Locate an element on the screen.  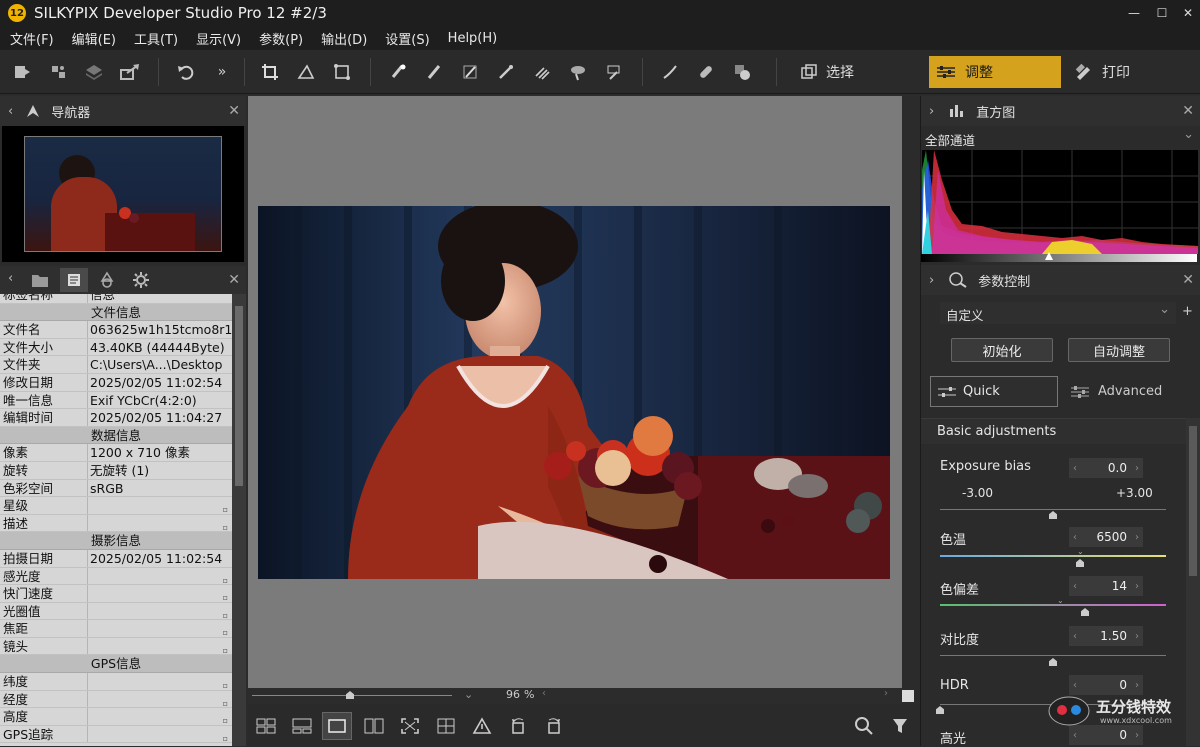
info-row: 旋转 无旋转 (1) is located at coordinates (116, 470).